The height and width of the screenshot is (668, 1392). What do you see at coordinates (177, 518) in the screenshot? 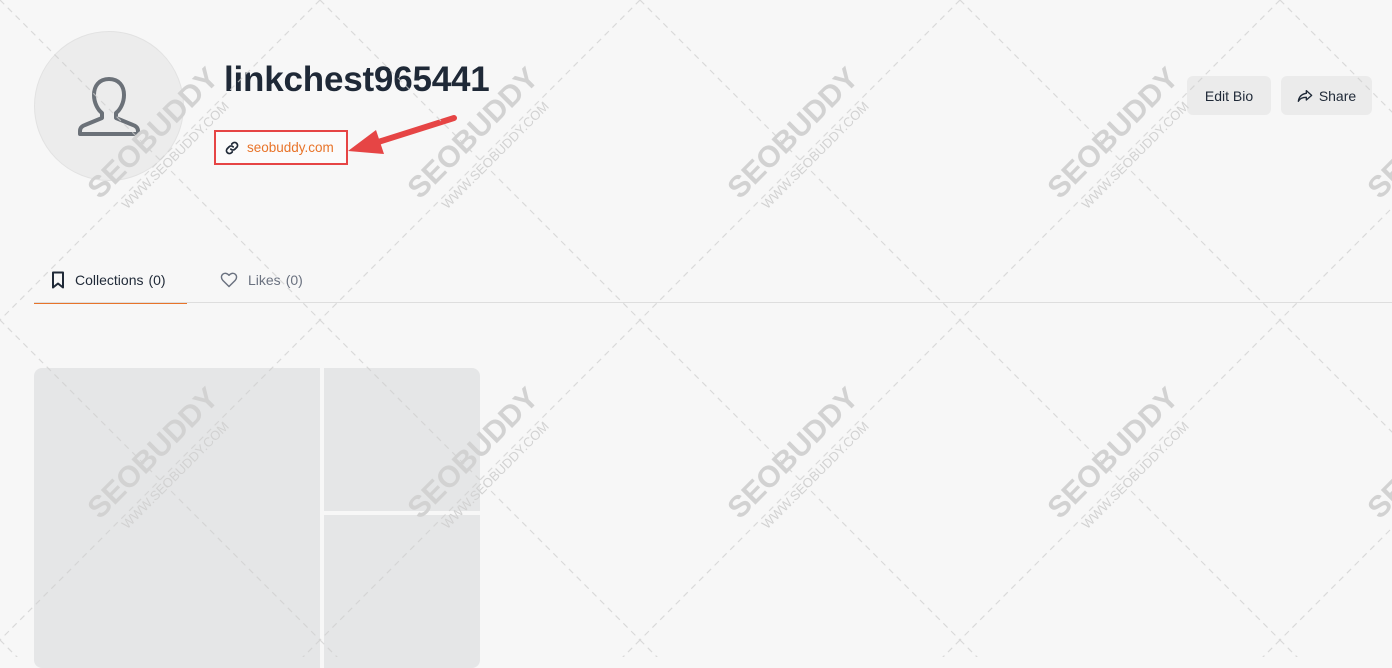
I see `collection-thumbnail-main` at bounding box center [177, 518].